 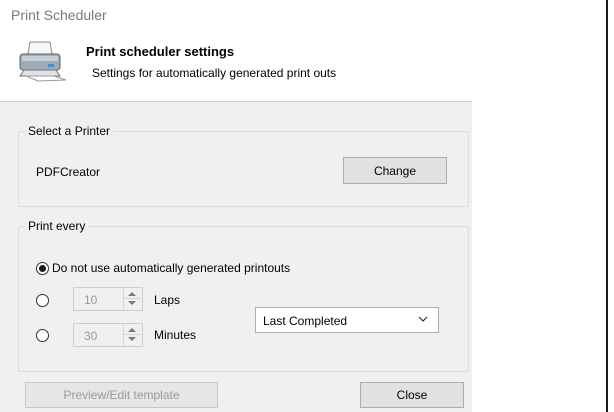 What do you see at coordinates (121, 395) in the screenshot?
I see `preview-edit-template-button: Preview/Edit template` at bounding box center [121, 395].